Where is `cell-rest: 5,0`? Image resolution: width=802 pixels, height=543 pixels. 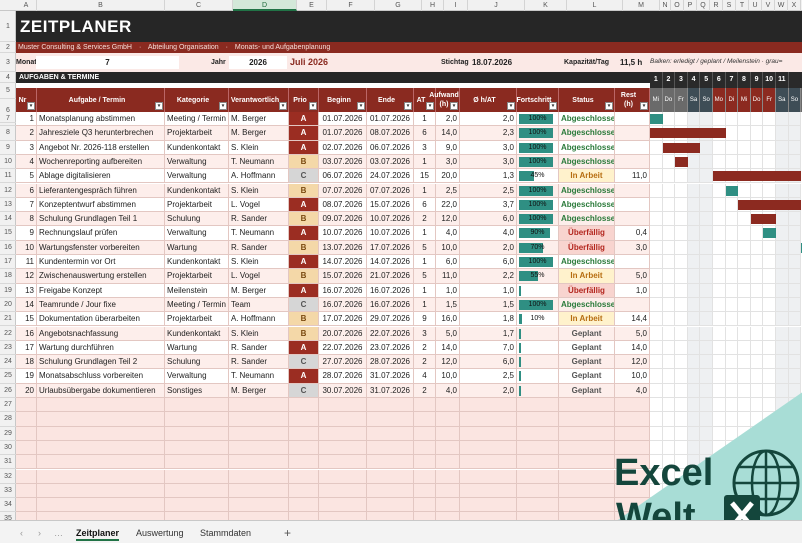 cell-rest: 5,0 is located at coordinates (632, 333).